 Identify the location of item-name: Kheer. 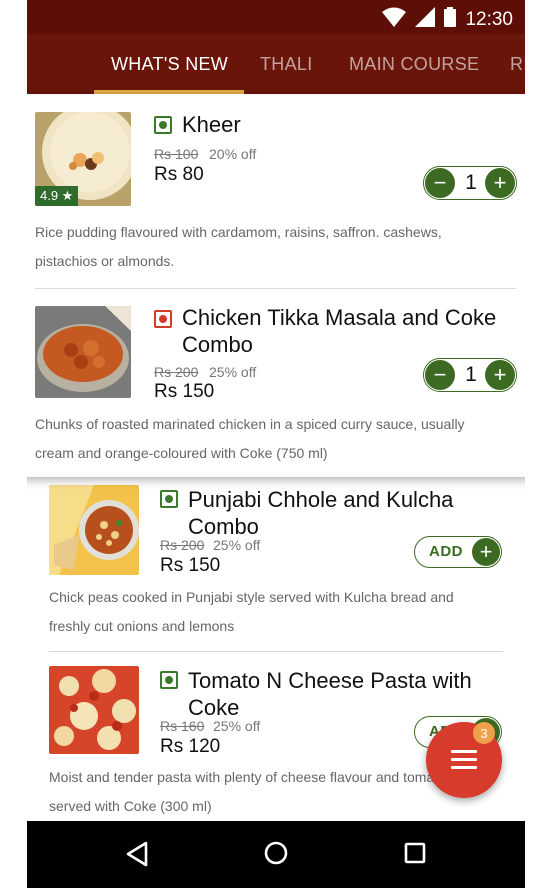
(211, 124).